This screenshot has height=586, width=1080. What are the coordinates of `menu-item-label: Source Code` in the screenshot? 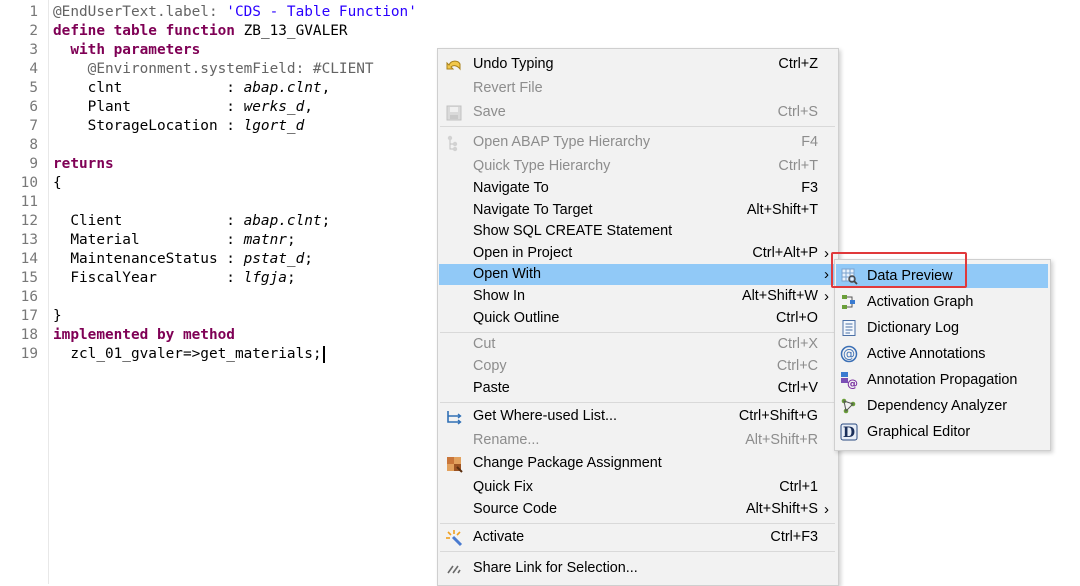 It's located at (515, 509).